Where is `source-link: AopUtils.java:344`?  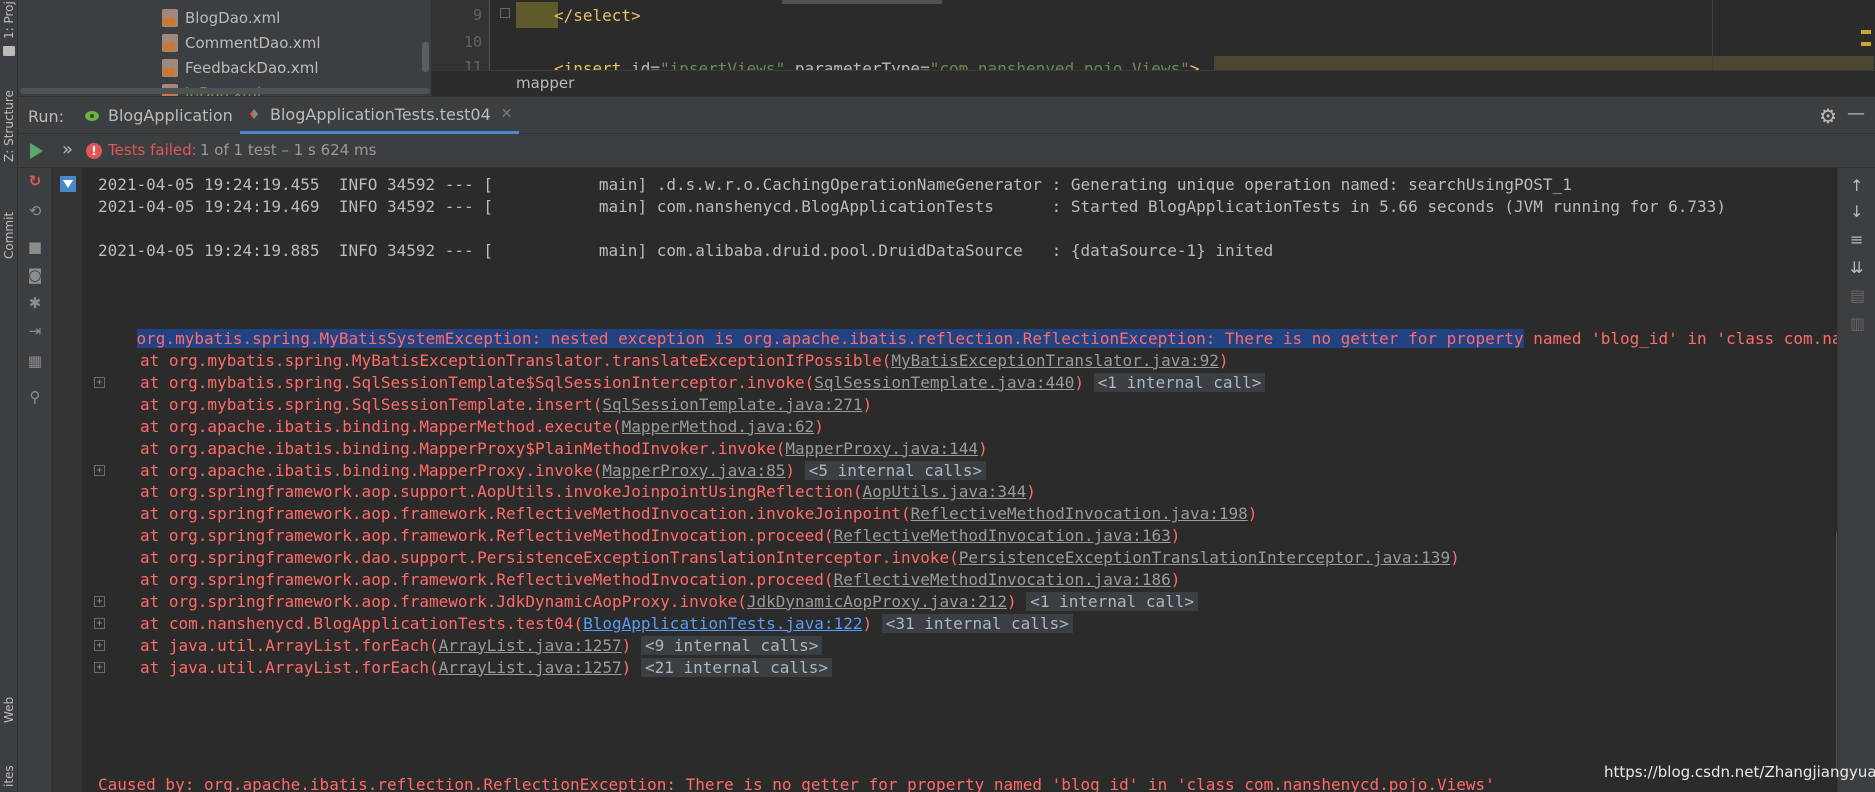 source-link: AopUtils.java:344 is located at coordinates (944, 491).